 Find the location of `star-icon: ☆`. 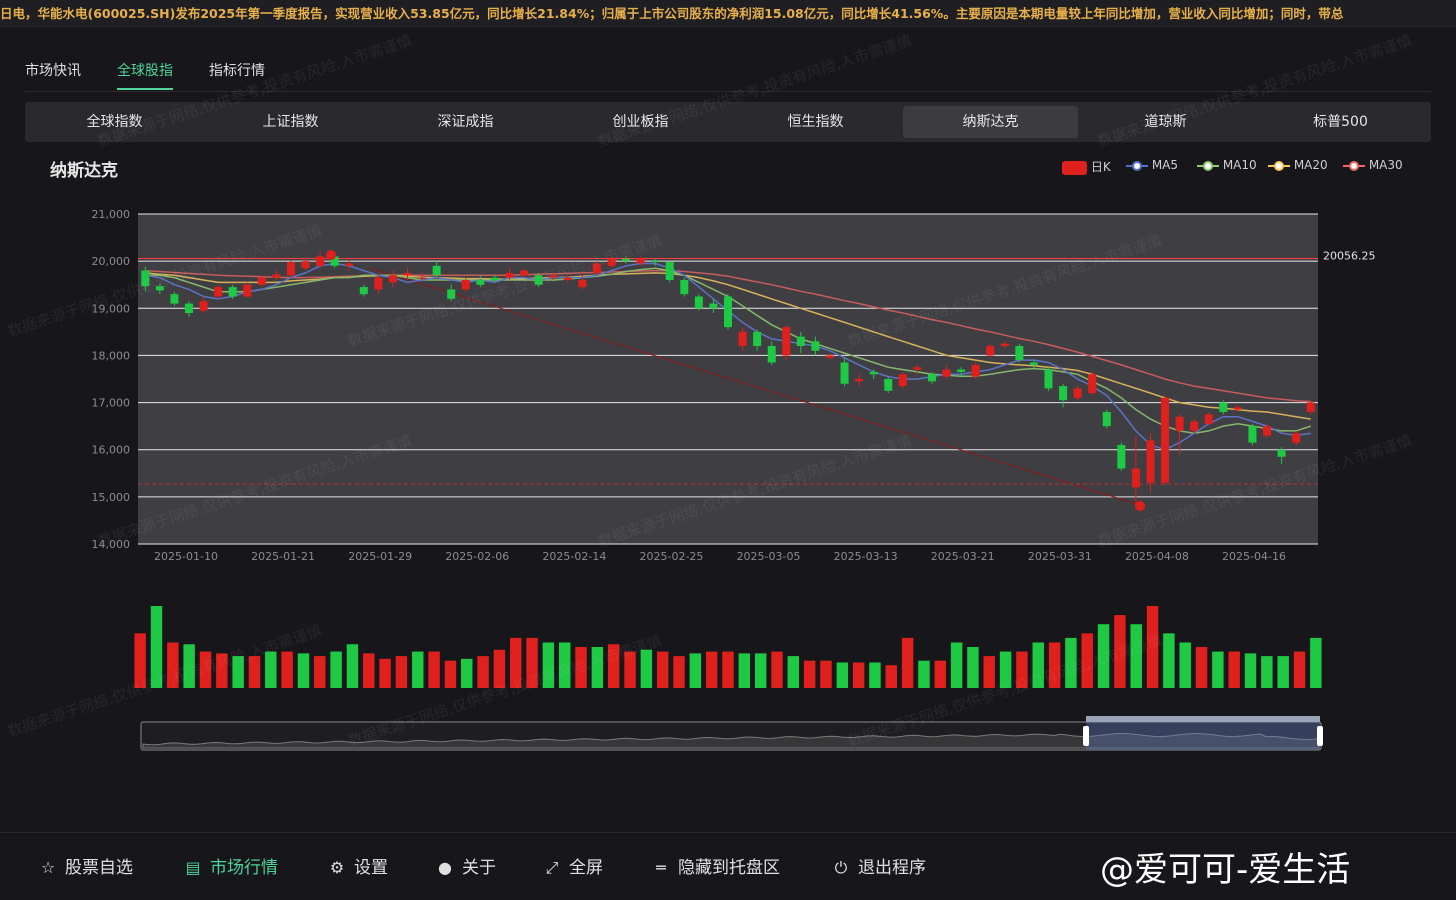

star-icon: ☆ is located at coordinates (48, 867).